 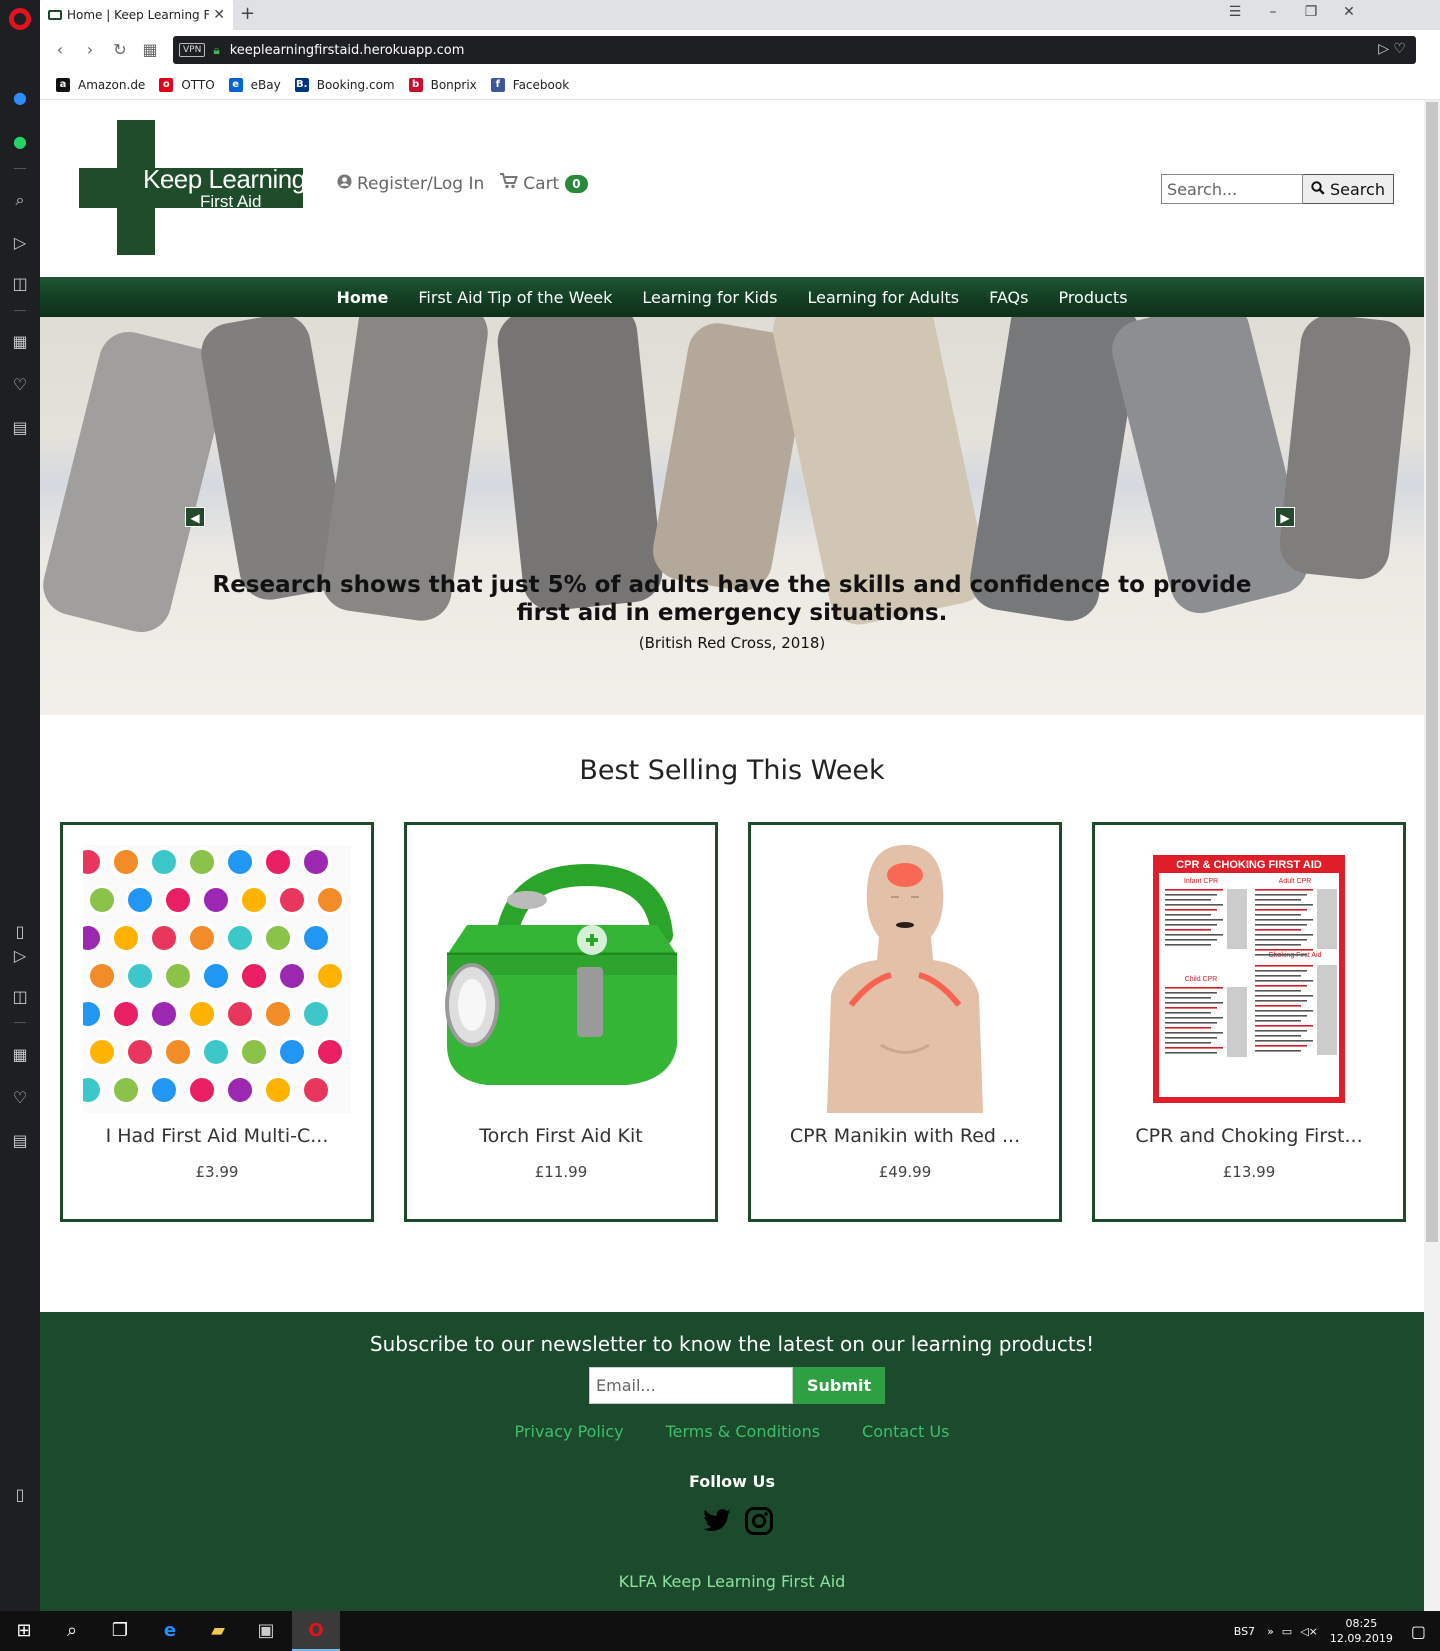 What do you see at coordinates (454, 85) in the screenshot?
I see `bookmark-label: Bonprix` at bounding box center [454, 85].